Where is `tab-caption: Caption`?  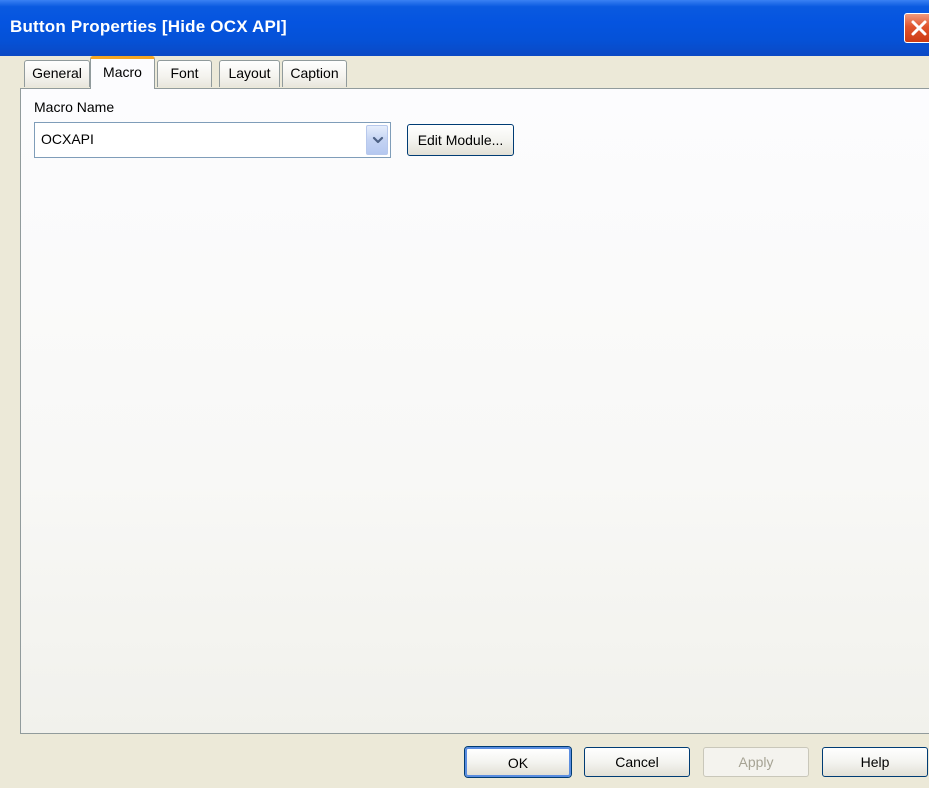
tab-caption: Caption is located at coordinates (314, 73).